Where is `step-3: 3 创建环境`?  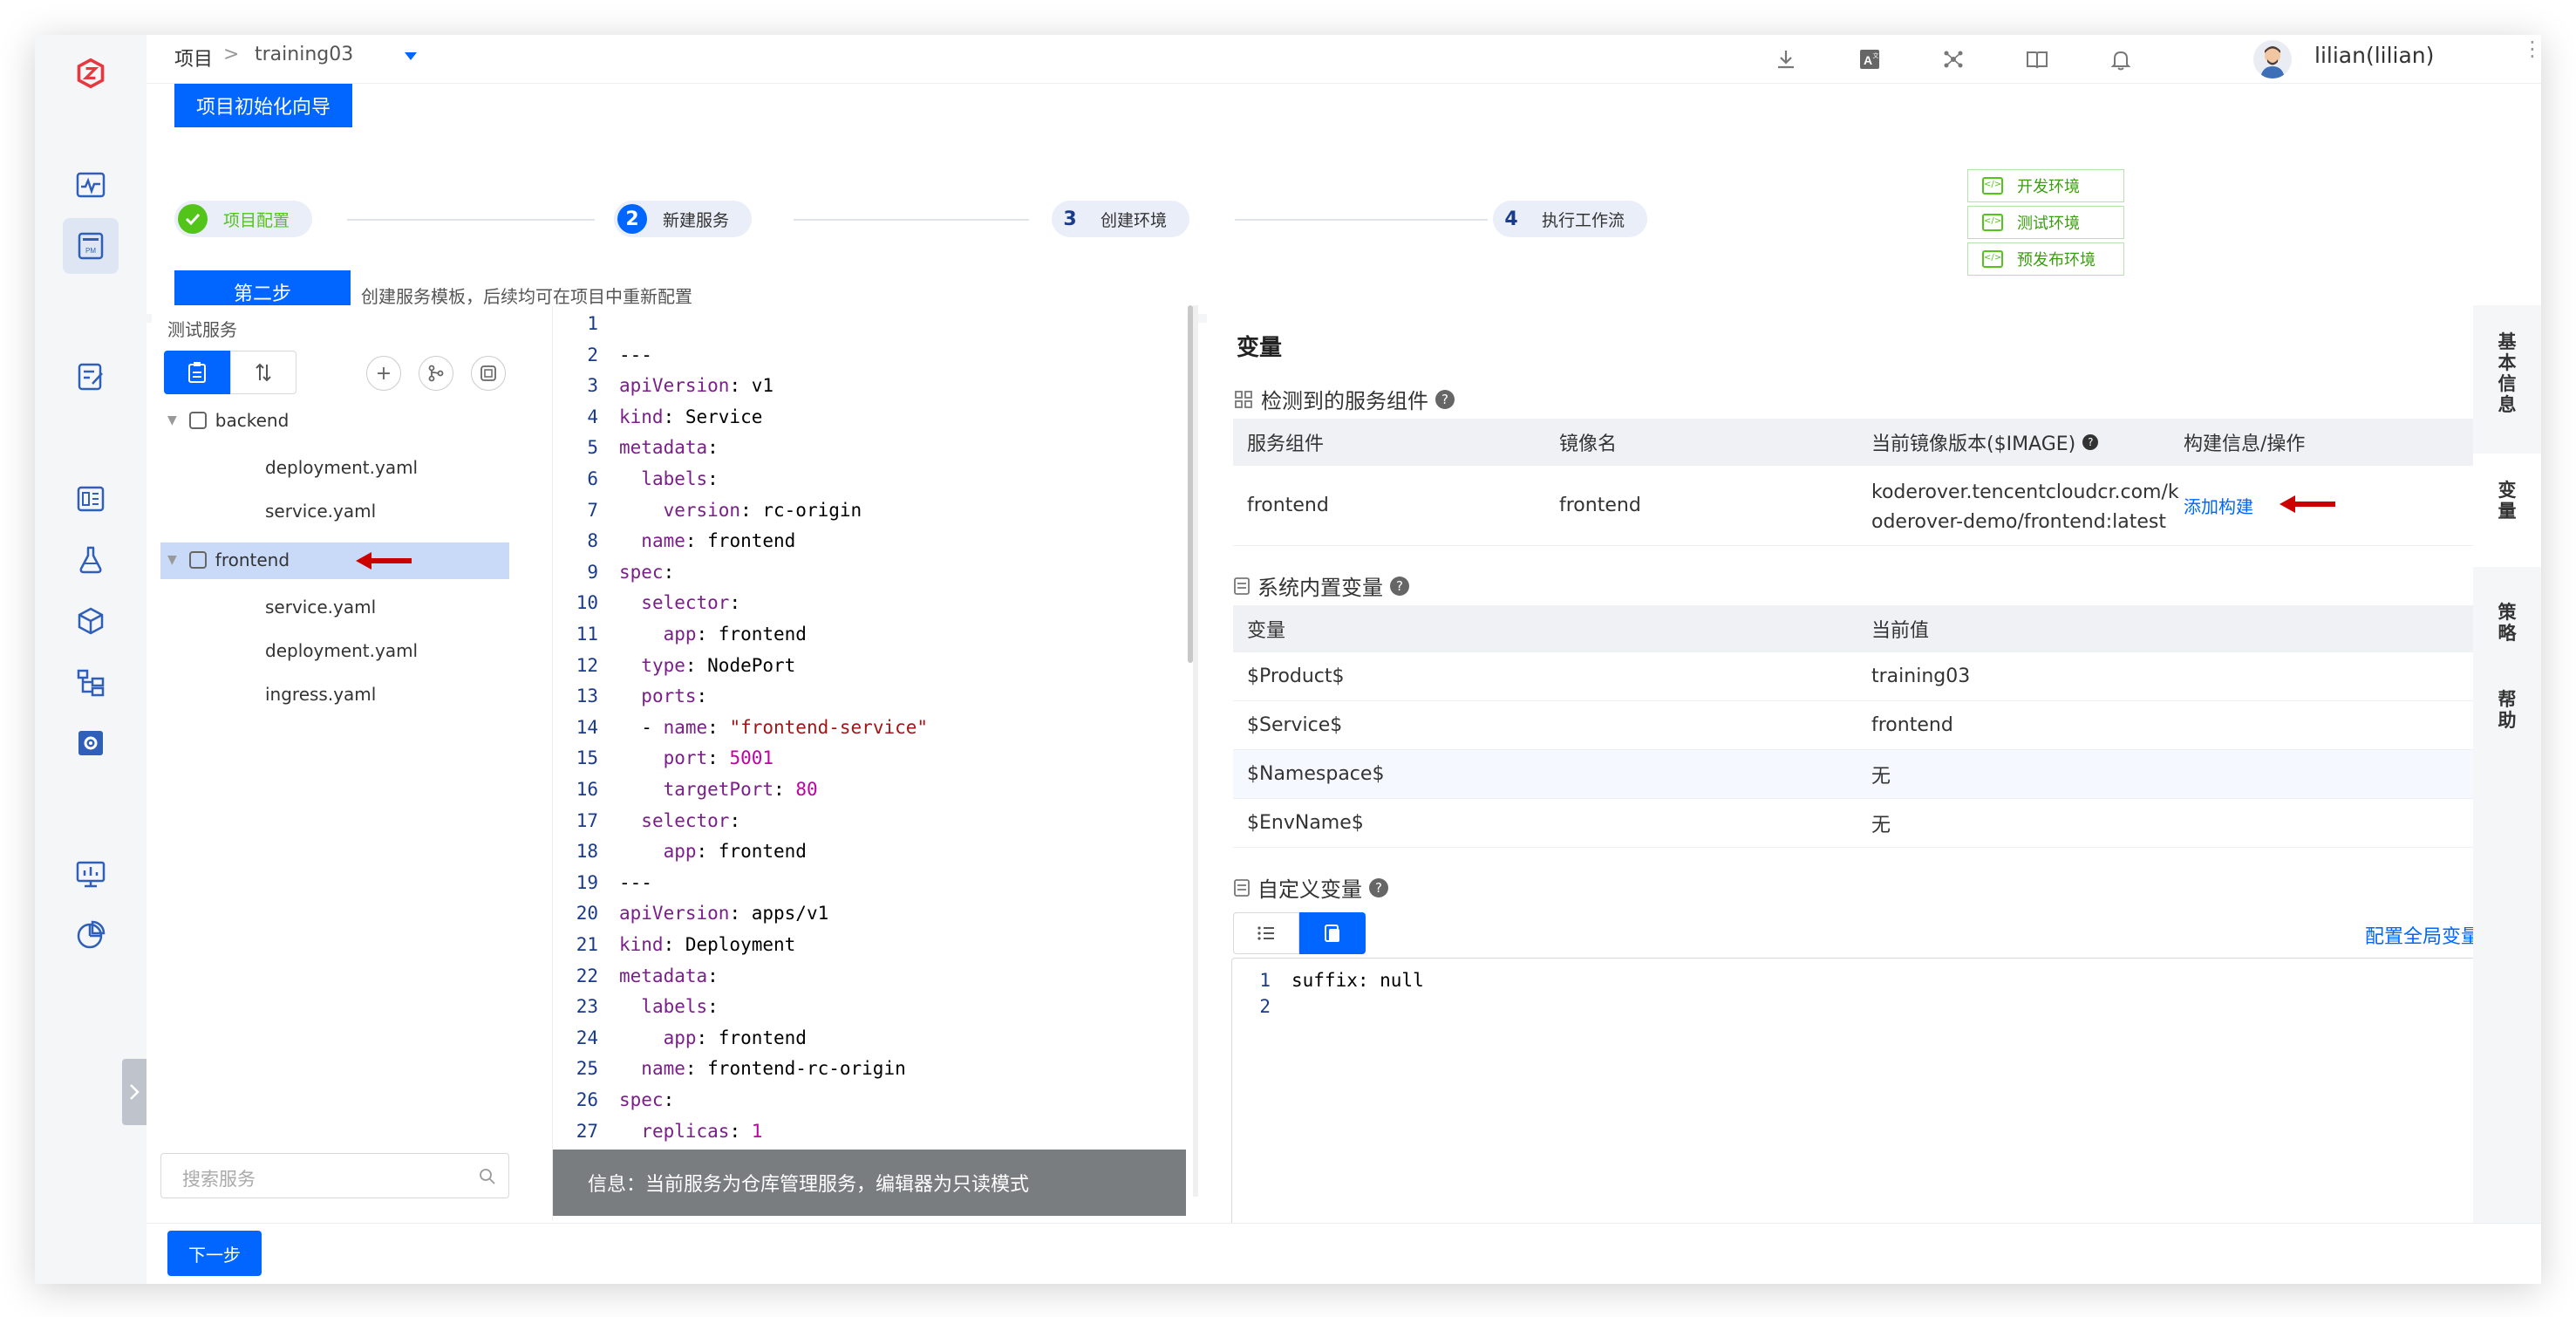
step-3: 3 创建环境 is located at coordinates (1121, 219).